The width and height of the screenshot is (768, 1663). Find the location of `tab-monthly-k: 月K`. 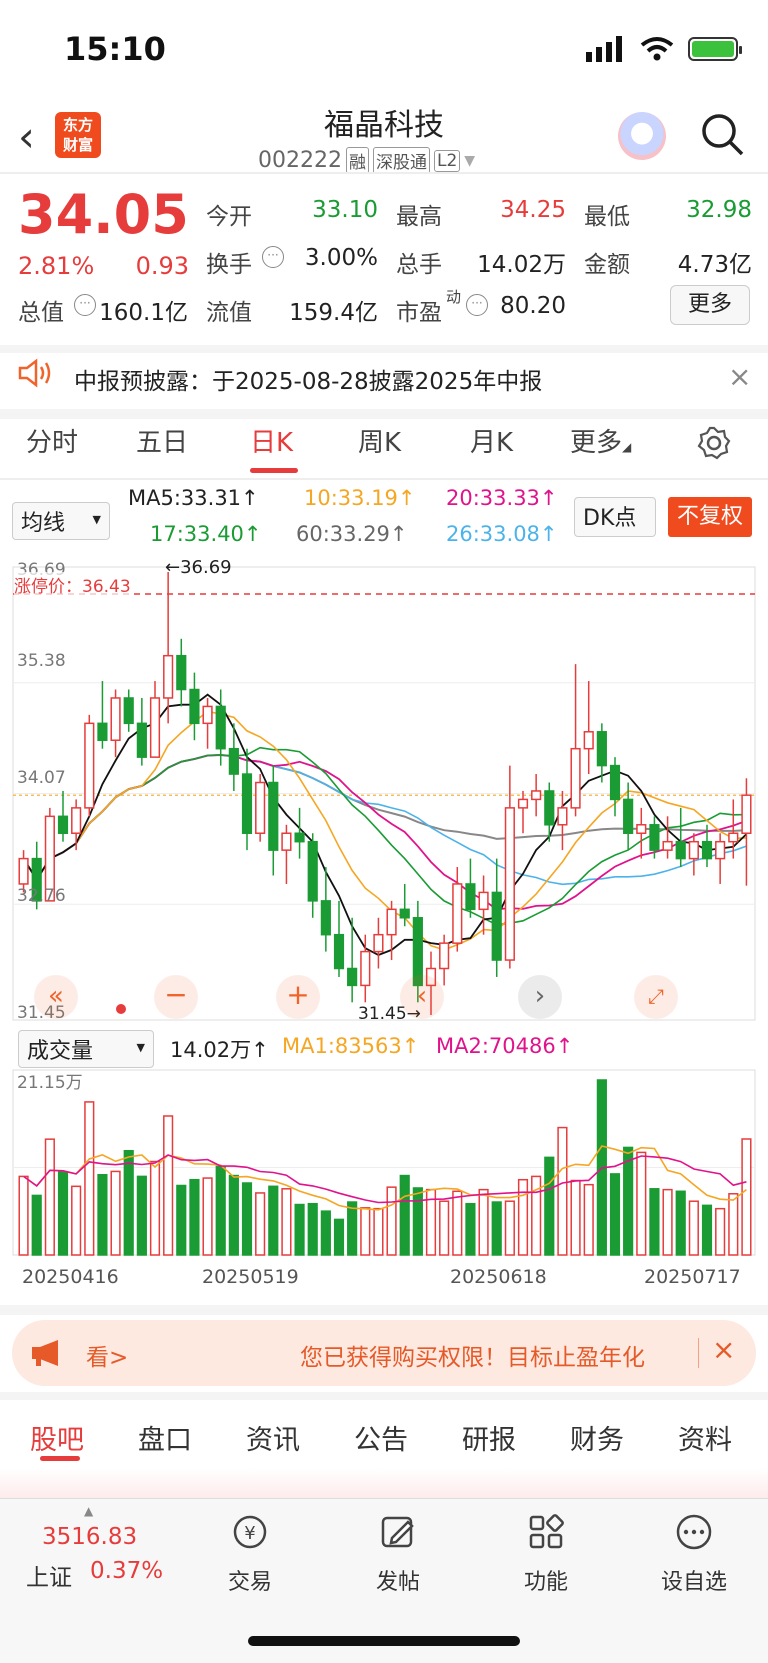

tab-monthly-k: 月K is located at coordinates (491, 440).